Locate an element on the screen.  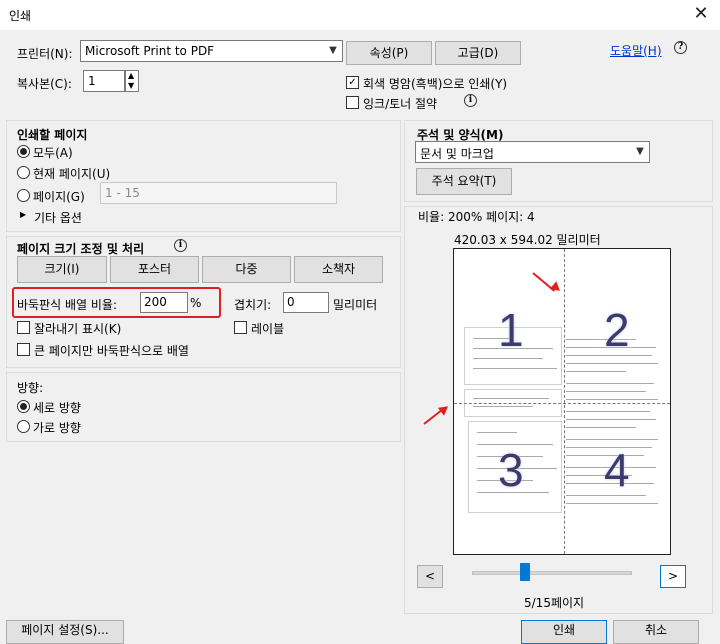
help-icon: ? is located at coordinates (680, 47).